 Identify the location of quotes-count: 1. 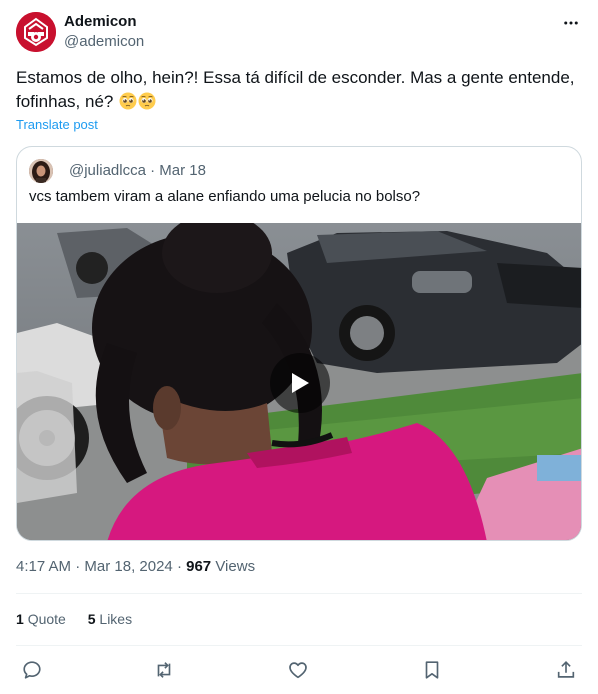
(20, 619).